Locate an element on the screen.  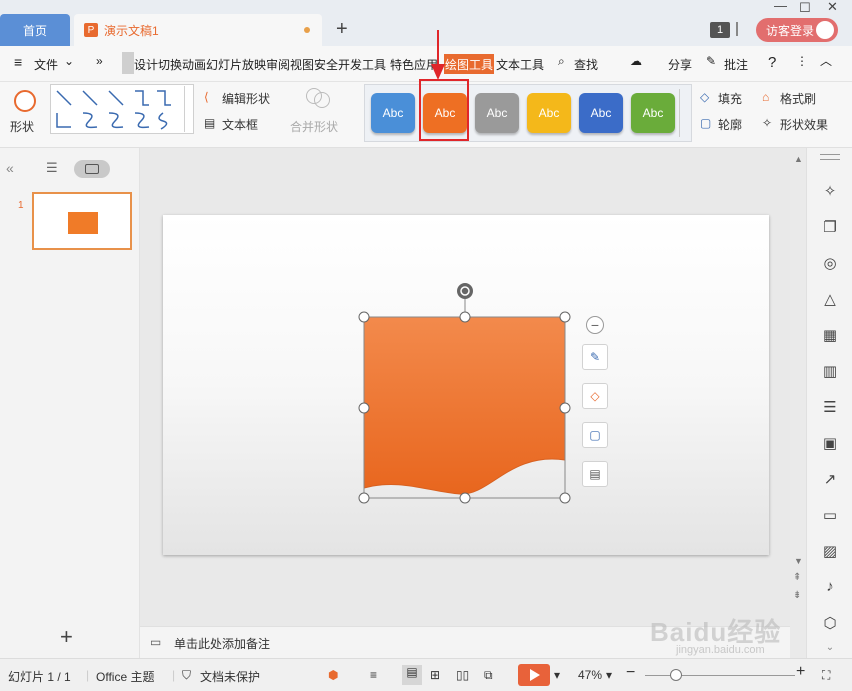
home-tab: 首页 is located at coordinates (35, 30).